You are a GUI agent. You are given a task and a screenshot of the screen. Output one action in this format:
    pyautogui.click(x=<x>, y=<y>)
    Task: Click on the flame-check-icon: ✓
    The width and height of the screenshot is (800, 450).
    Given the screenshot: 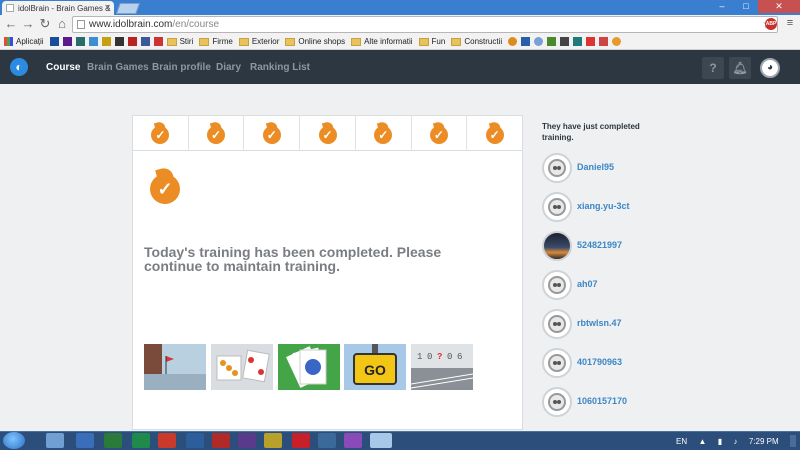 What is the action you would take?
    pyautogui.click(x=495, y=132)
    